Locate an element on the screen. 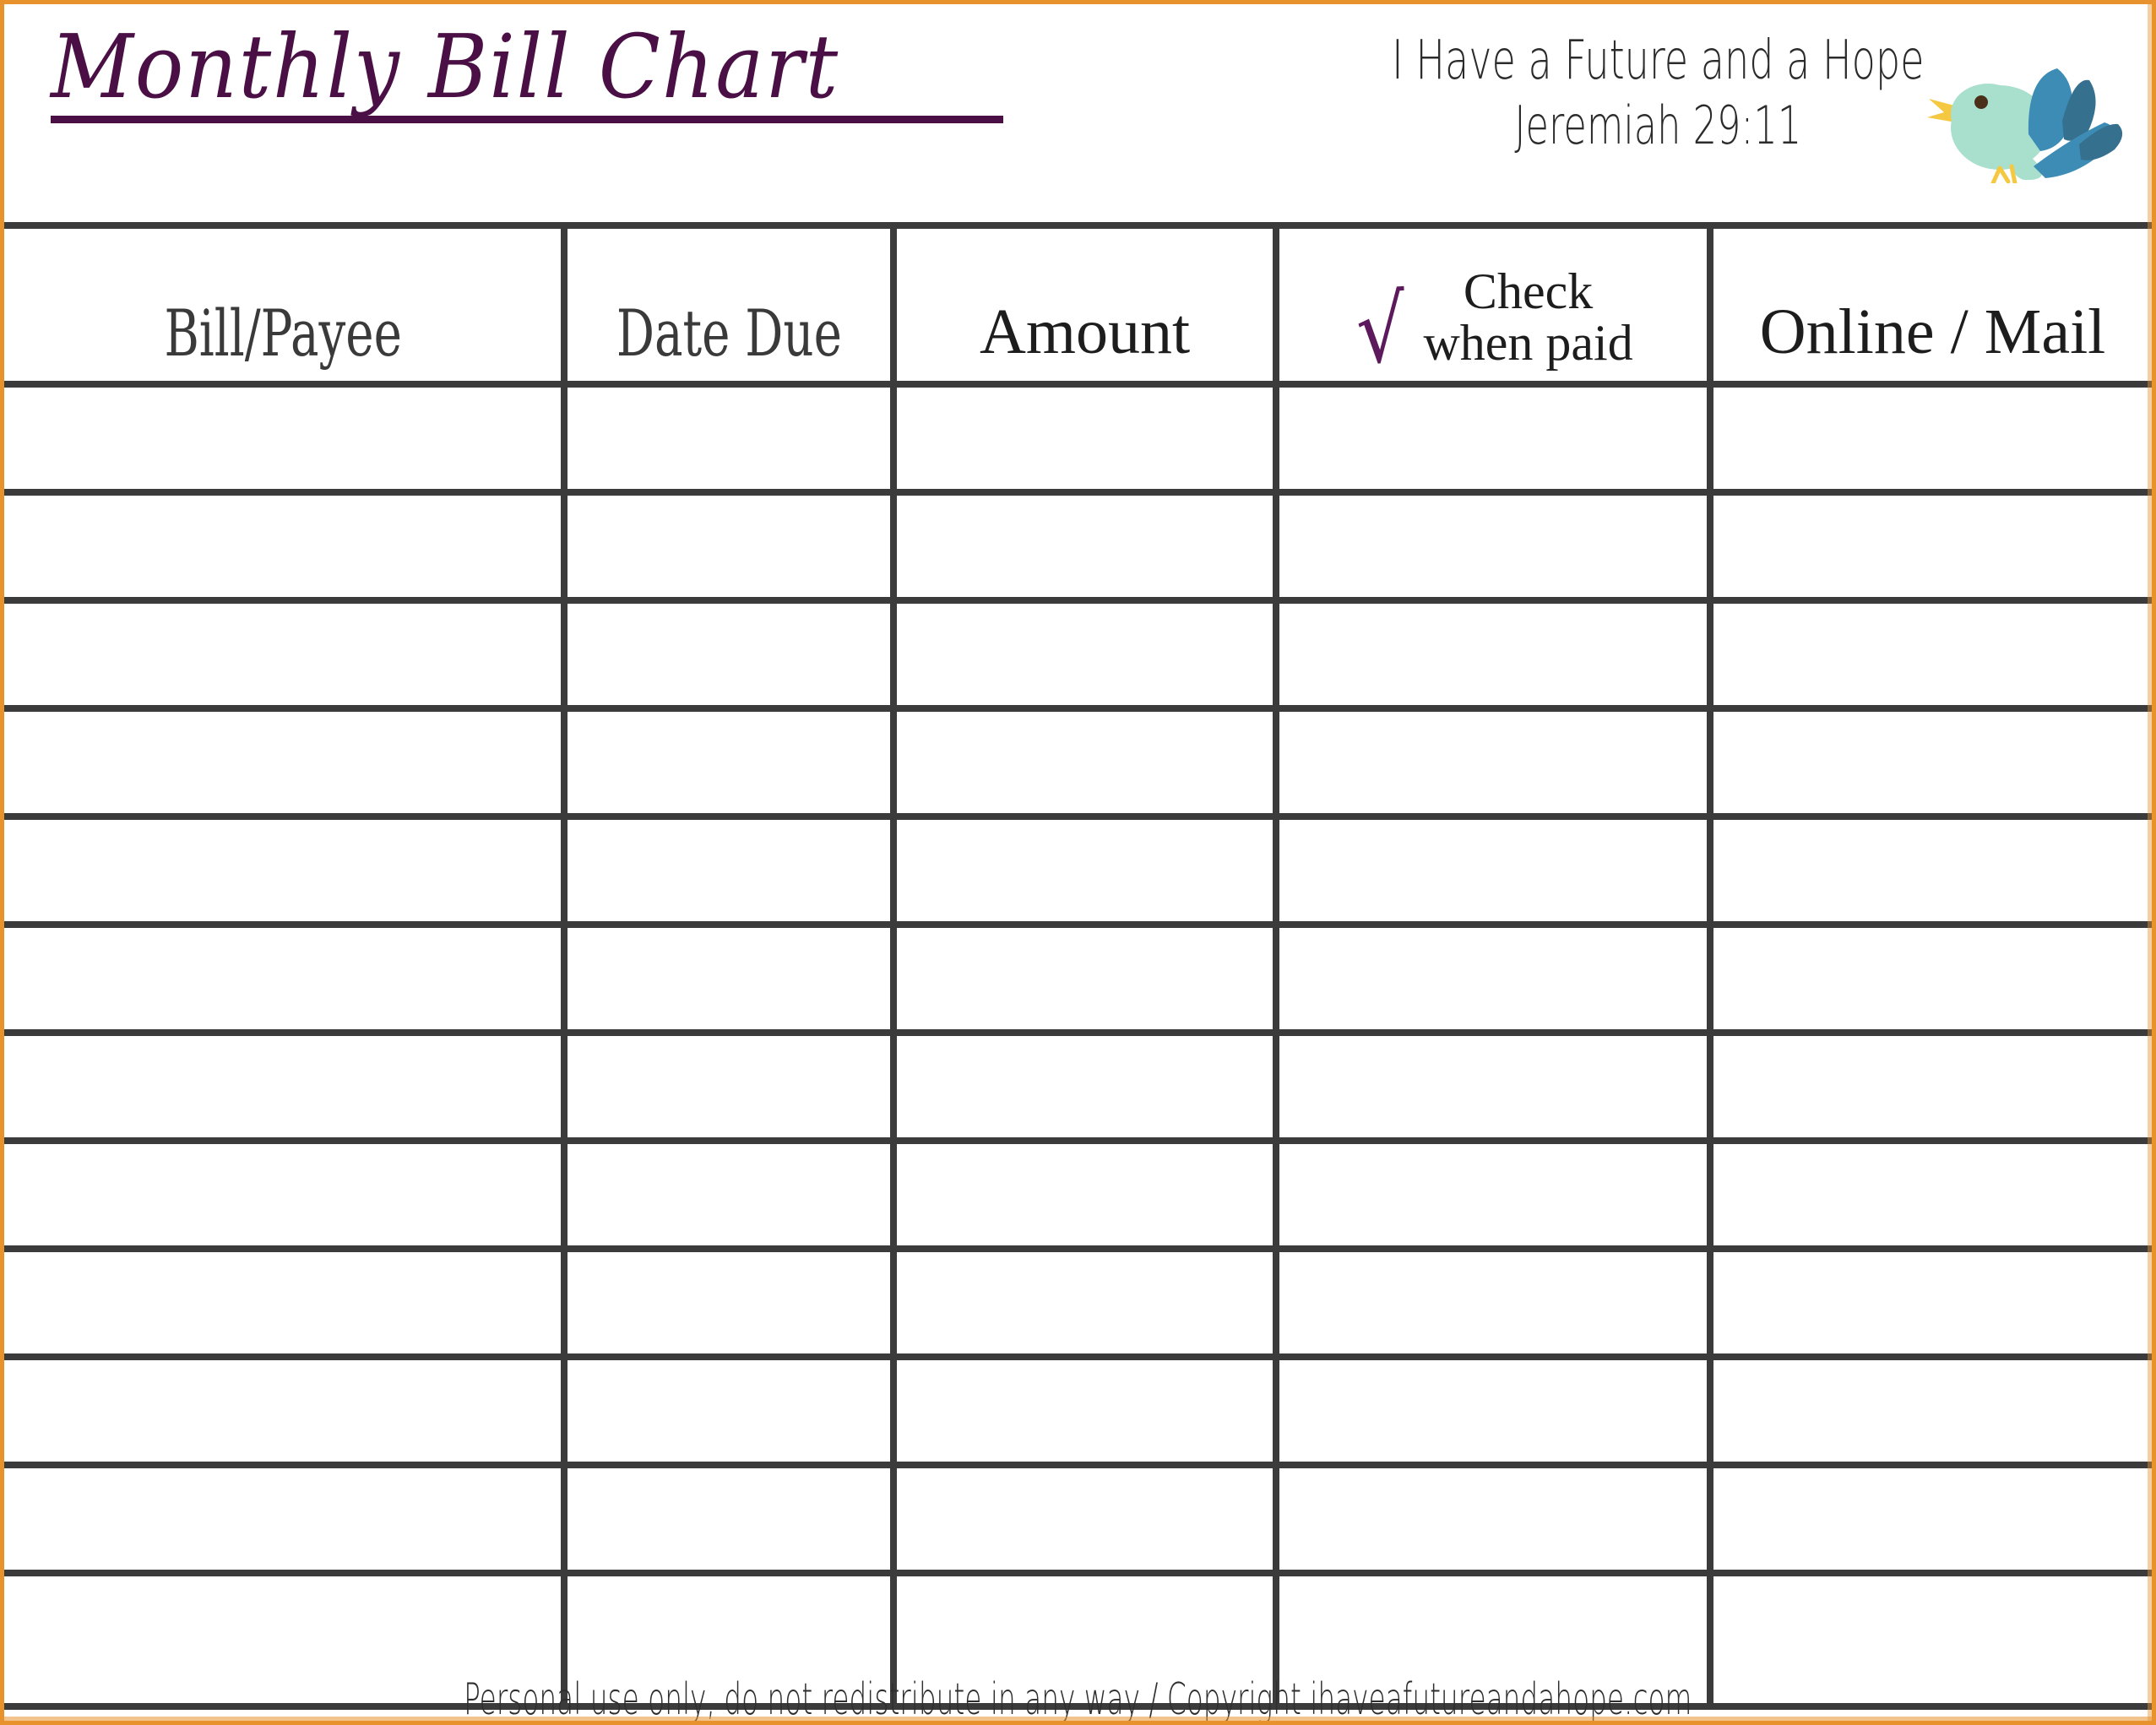 The width and height of the screenshot is (2156, 1725). checkmark-icon: √ is located at coordinates (1381, 331).